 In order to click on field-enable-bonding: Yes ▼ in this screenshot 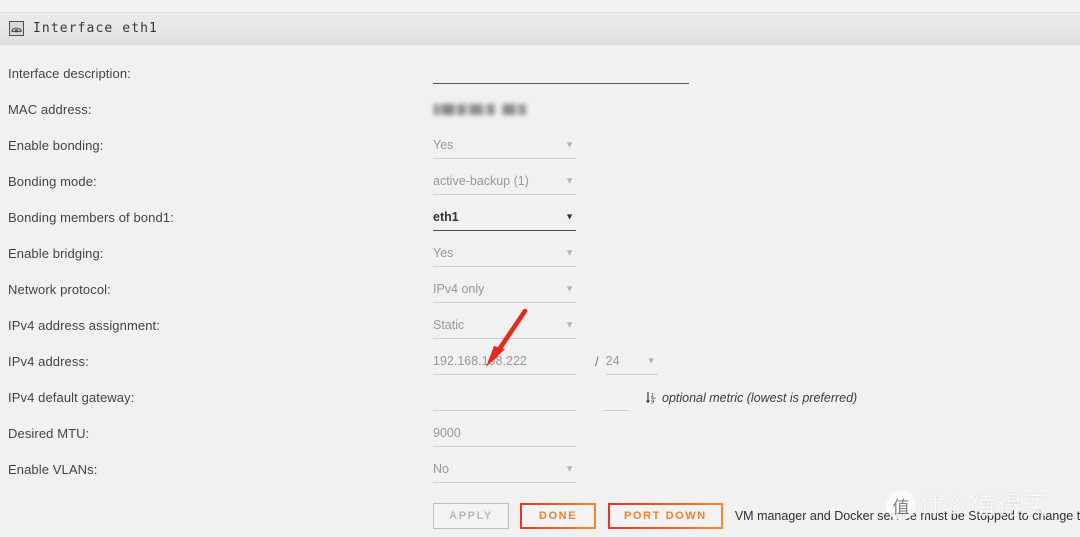, I will do `click(504, 145)`.